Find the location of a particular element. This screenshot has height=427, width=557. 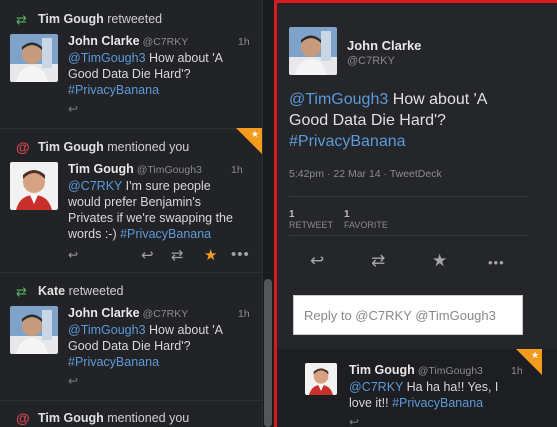

context-line: Kate retweeted is located at coordinates (80, 291).